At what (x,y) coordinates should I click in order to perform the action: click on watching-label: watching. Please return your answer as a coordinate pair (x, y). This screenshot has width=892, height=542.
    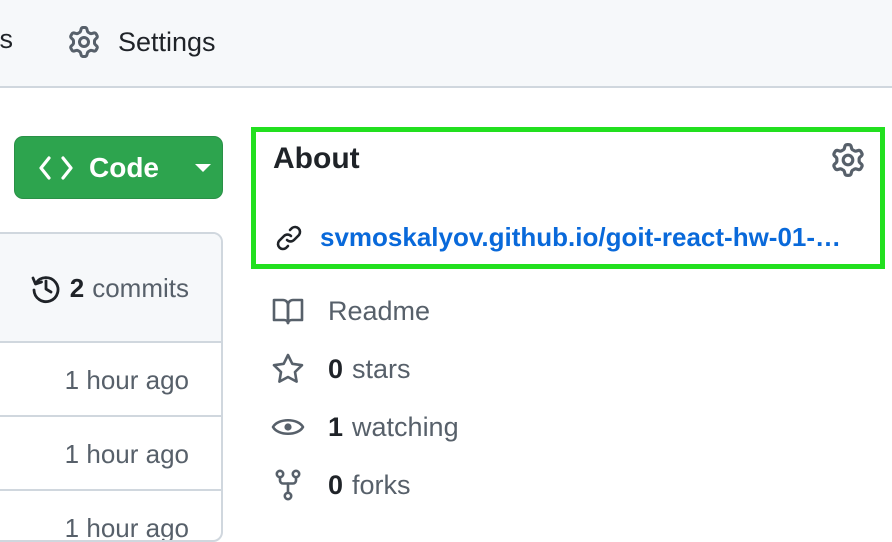
    Looking at the image, I should click on (405, 426).